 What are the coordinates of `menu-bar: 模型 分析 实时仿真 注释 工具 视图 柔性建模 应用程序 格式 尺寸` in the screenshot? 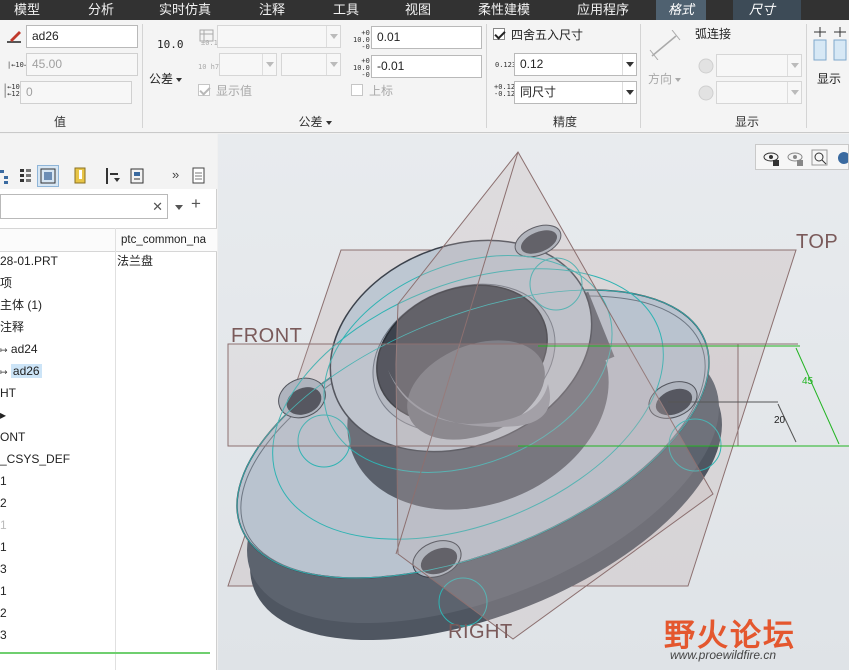 It's located at (424, 10).